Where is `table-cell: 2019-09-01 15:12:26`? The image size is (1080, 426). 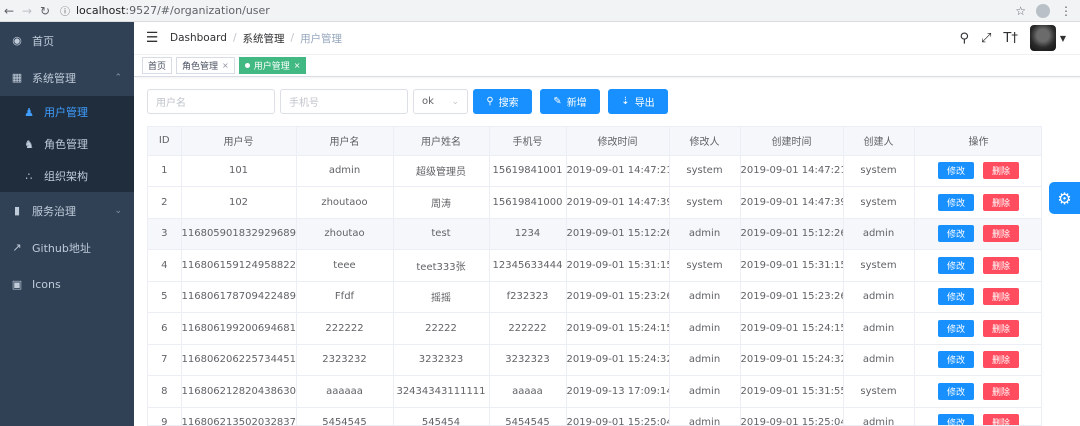 table-cell: 2019-09-01 15:12:26 is located at coordinates (792, 234).